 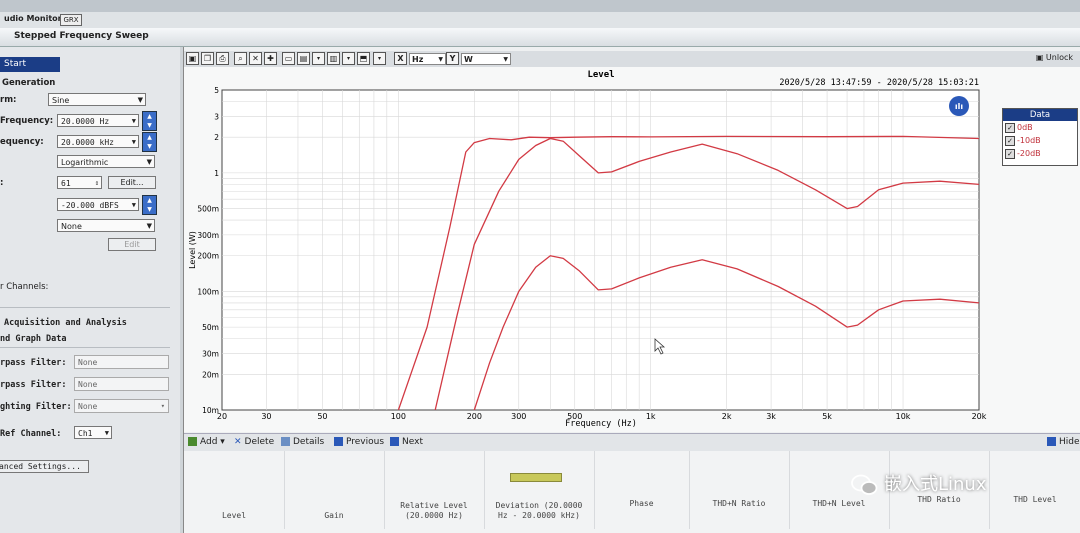 What do you see at coordinates (302, 442) in the screenshot?
I see `details-button: Details` at bounding box center [302, 442].